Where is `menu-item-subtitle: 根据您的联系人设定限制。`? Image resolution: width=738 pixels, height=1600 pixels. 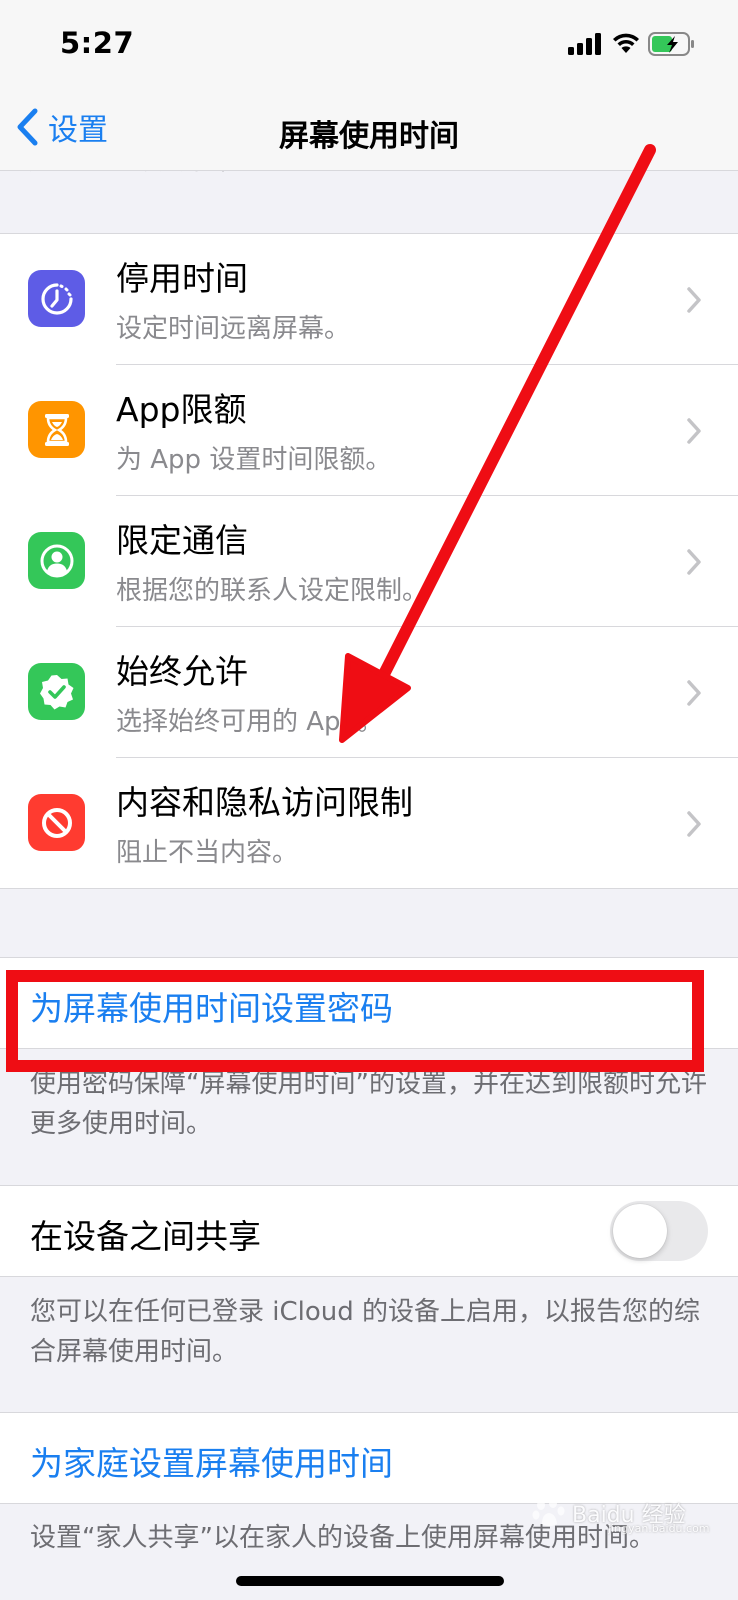 menu-item-subtitle: 根据您的联系人设定限制。 is located at coordinates (272, 591).